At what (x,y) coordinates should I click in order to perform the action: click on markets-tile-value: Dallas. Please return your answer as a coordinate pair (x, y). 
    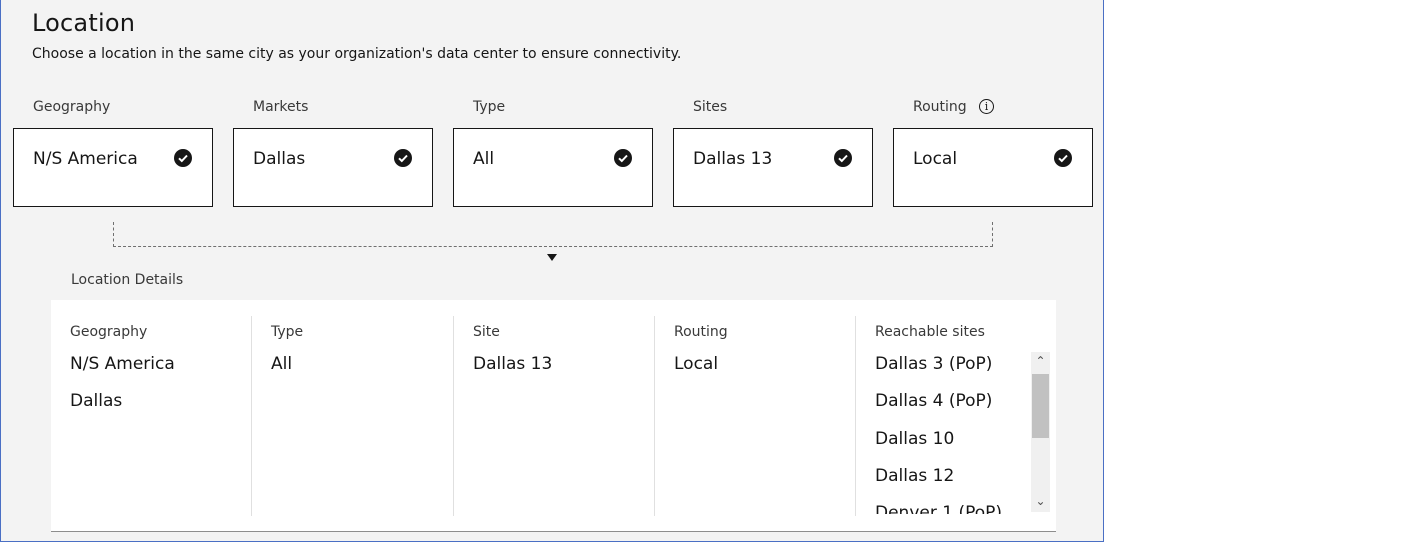
    Looking at the image, I should click on (279, 159).